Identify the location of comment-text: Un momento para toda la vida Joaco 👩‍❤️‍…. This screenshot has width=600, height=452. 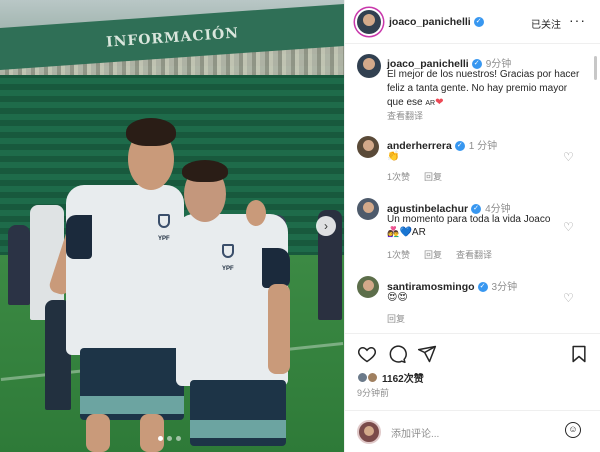
(469, 226).